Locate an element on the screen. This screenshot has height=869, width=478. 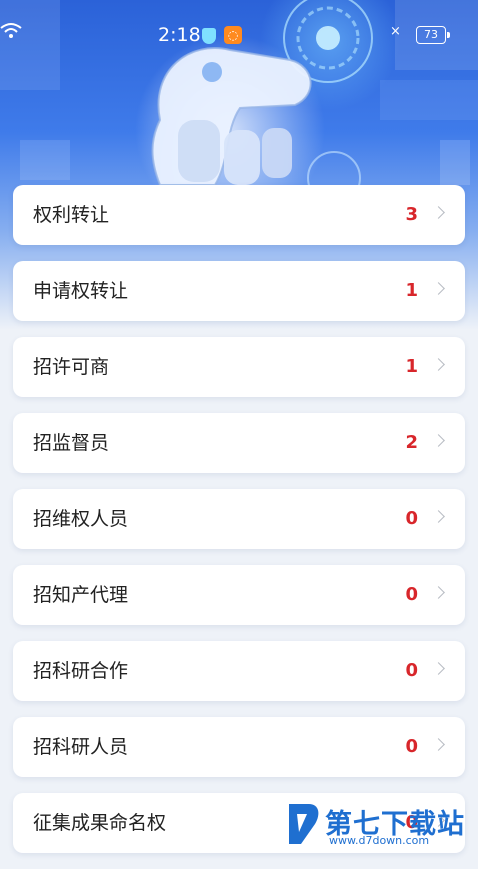
list-item-licensees: 招许可商 1 is located at coordinates (239, 367).